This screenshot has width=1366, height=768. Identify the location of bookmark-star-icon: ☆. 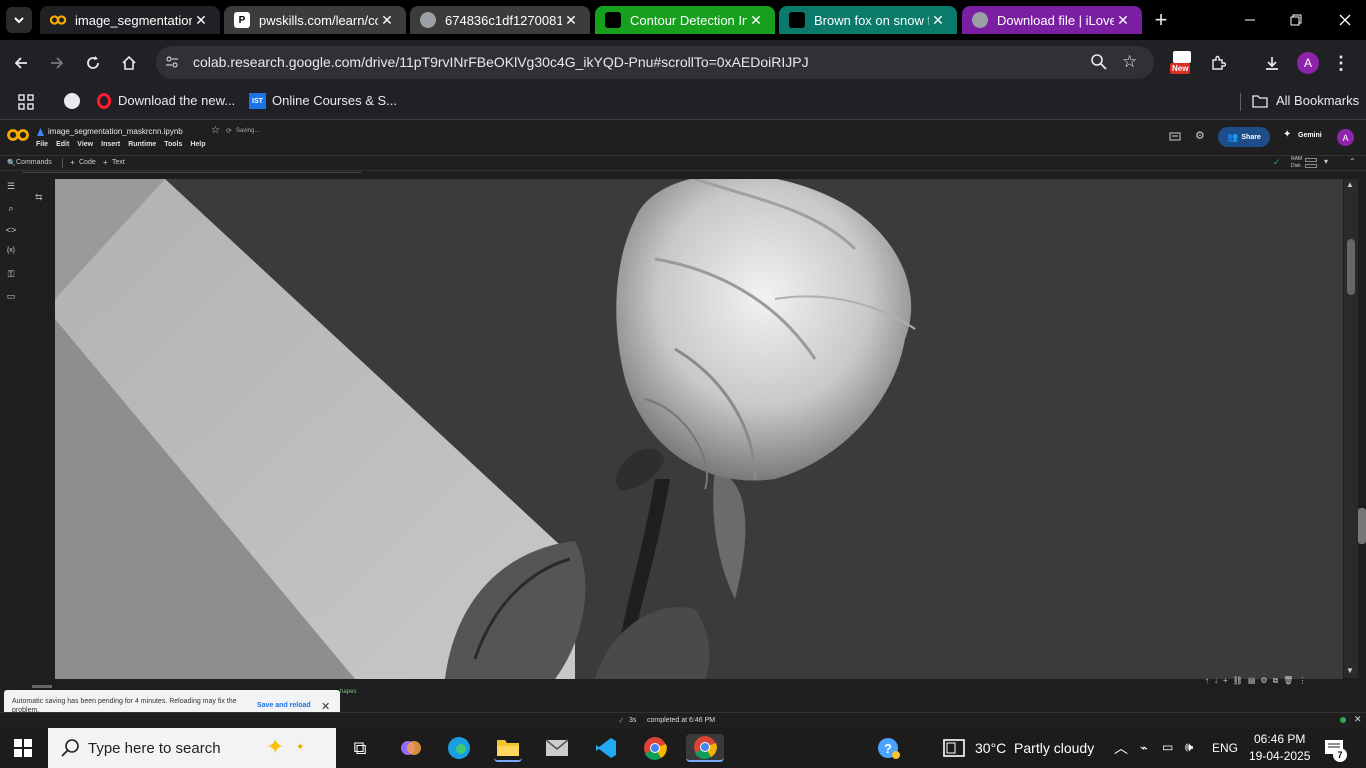
(1129, 62).